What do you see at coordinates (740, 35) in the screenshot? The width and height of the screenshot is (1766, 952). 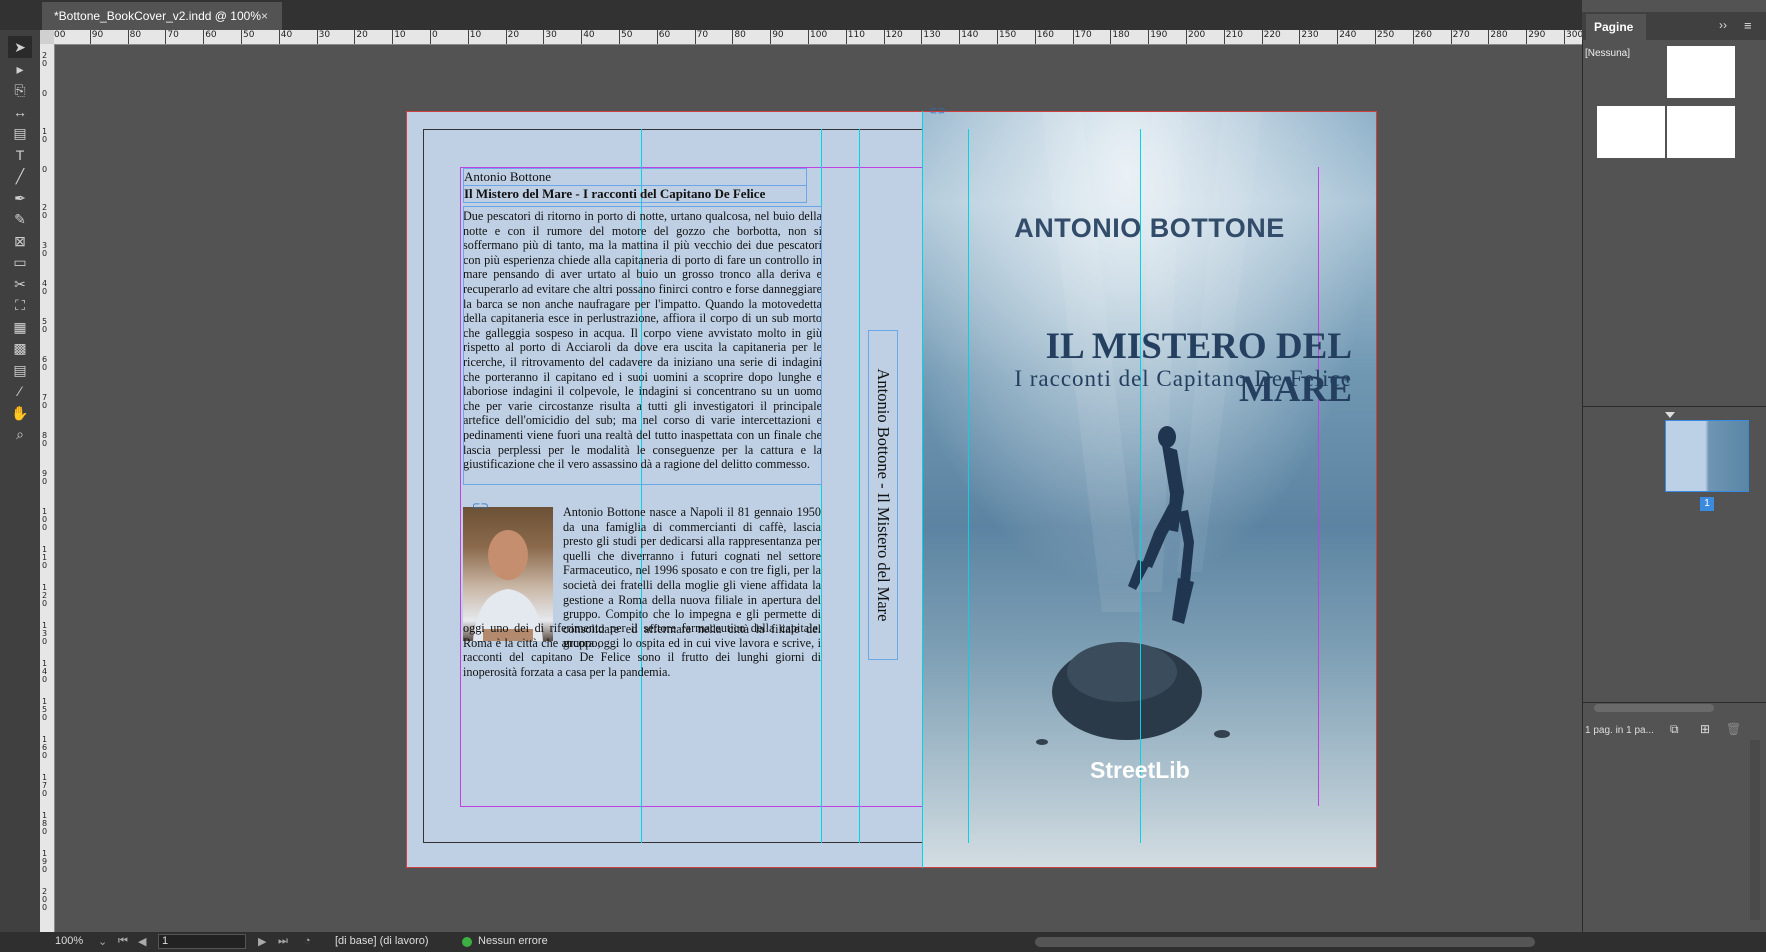 I see `ruler-tick-label: 80` at bounding box center [740, 35].